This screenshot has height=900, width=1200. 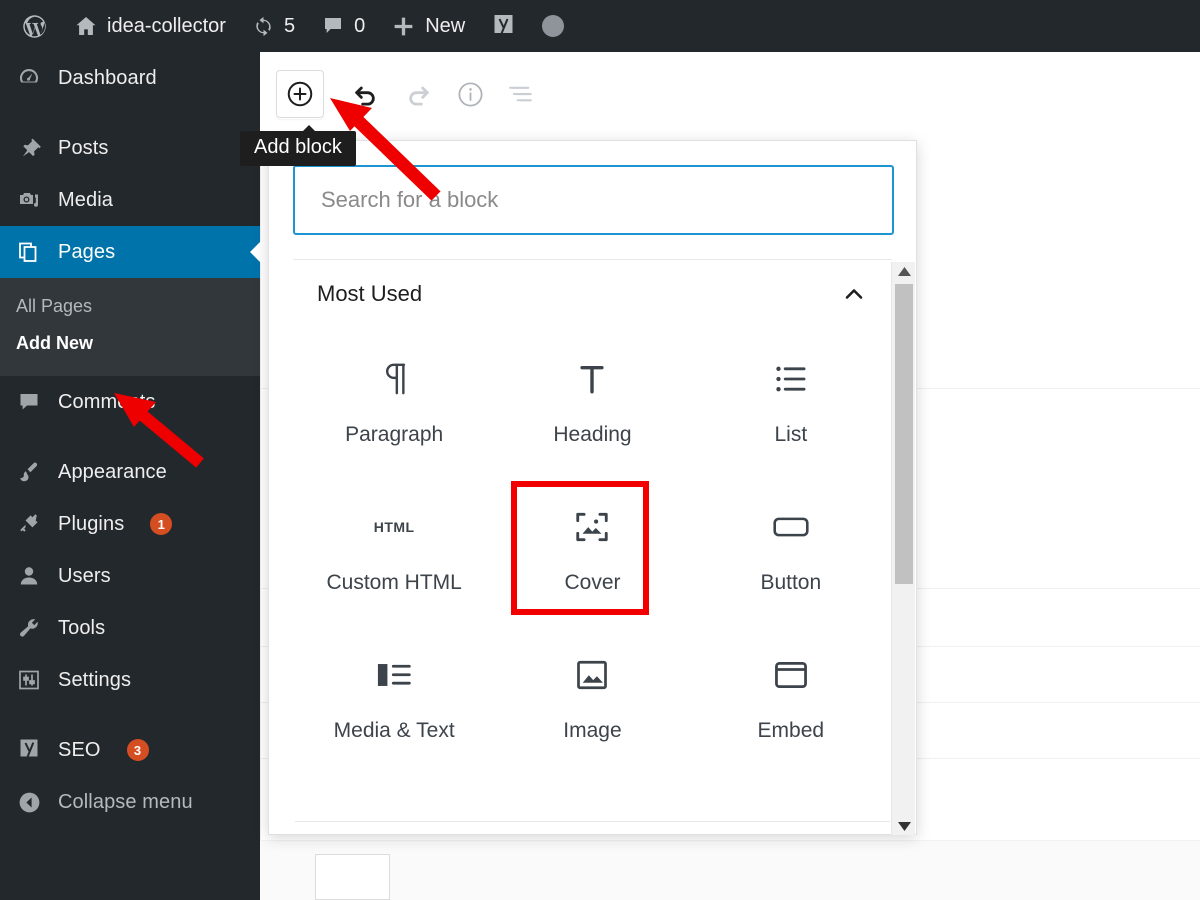 I want to click on sliders-icon, so click(x=29, y=680).